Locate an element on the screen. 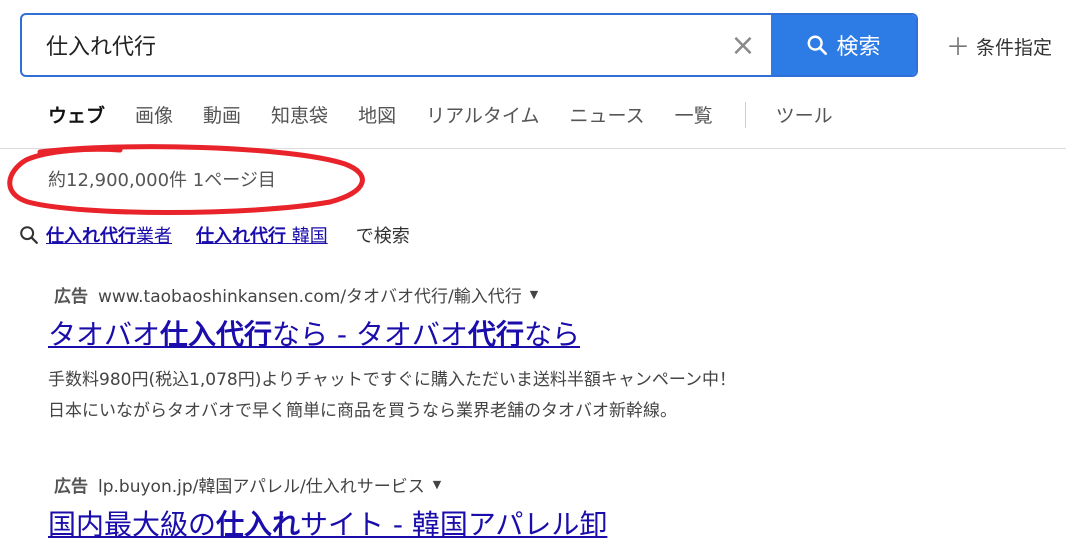 The height and width of the screenshot is (548, 1066). tab-tools: ツール is located at coordinates (804, 114).